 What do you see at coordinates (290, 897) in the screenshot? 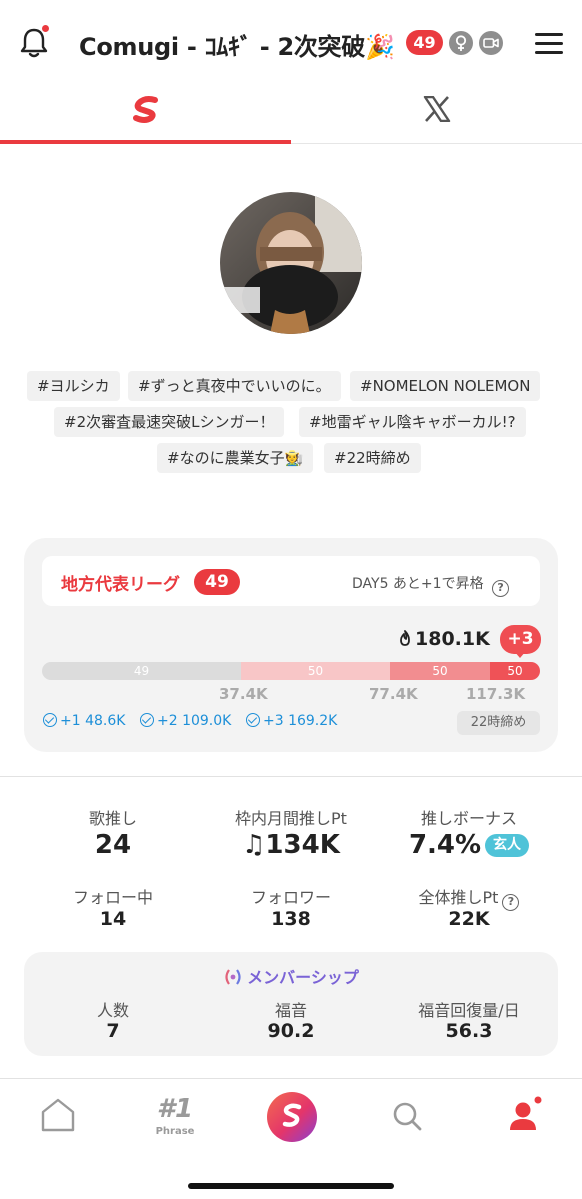
I see `stat-label: フォロワー` at bounding box center [290, 897].